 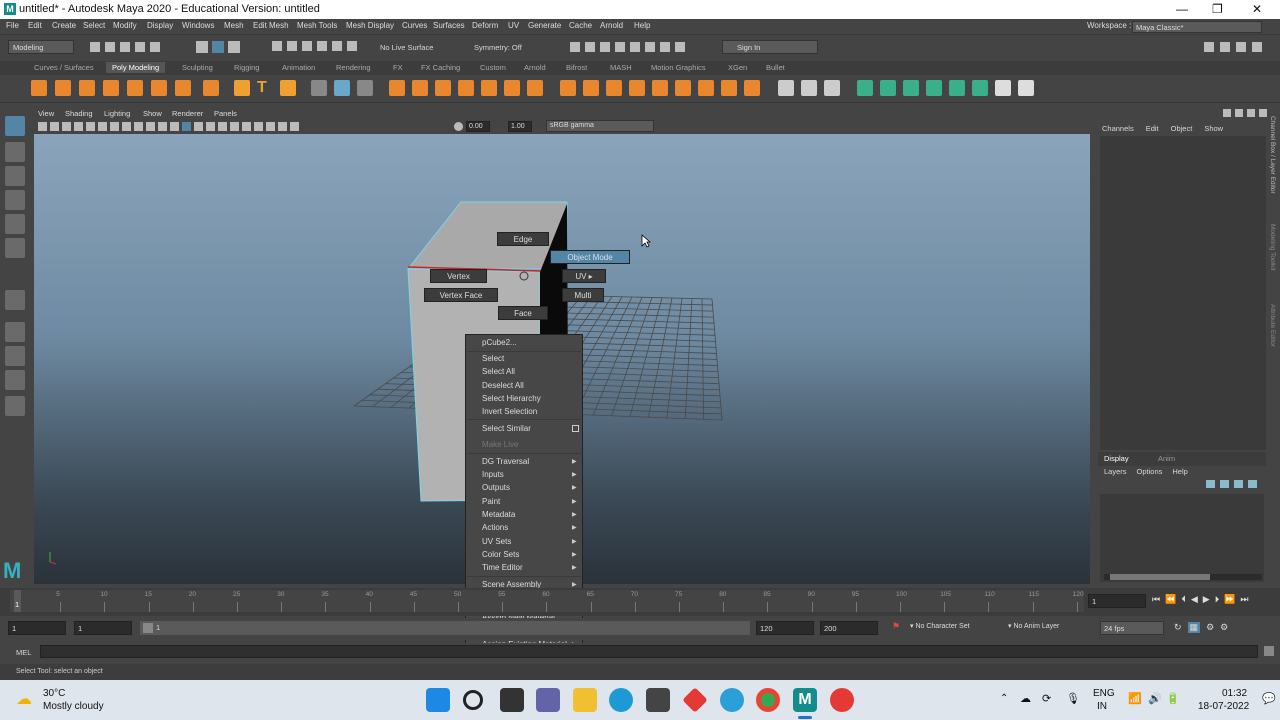 What do you see at coordinates (222, 126) in the screenshot?
I see `shadows-icon` at bounding box center [222, 126].